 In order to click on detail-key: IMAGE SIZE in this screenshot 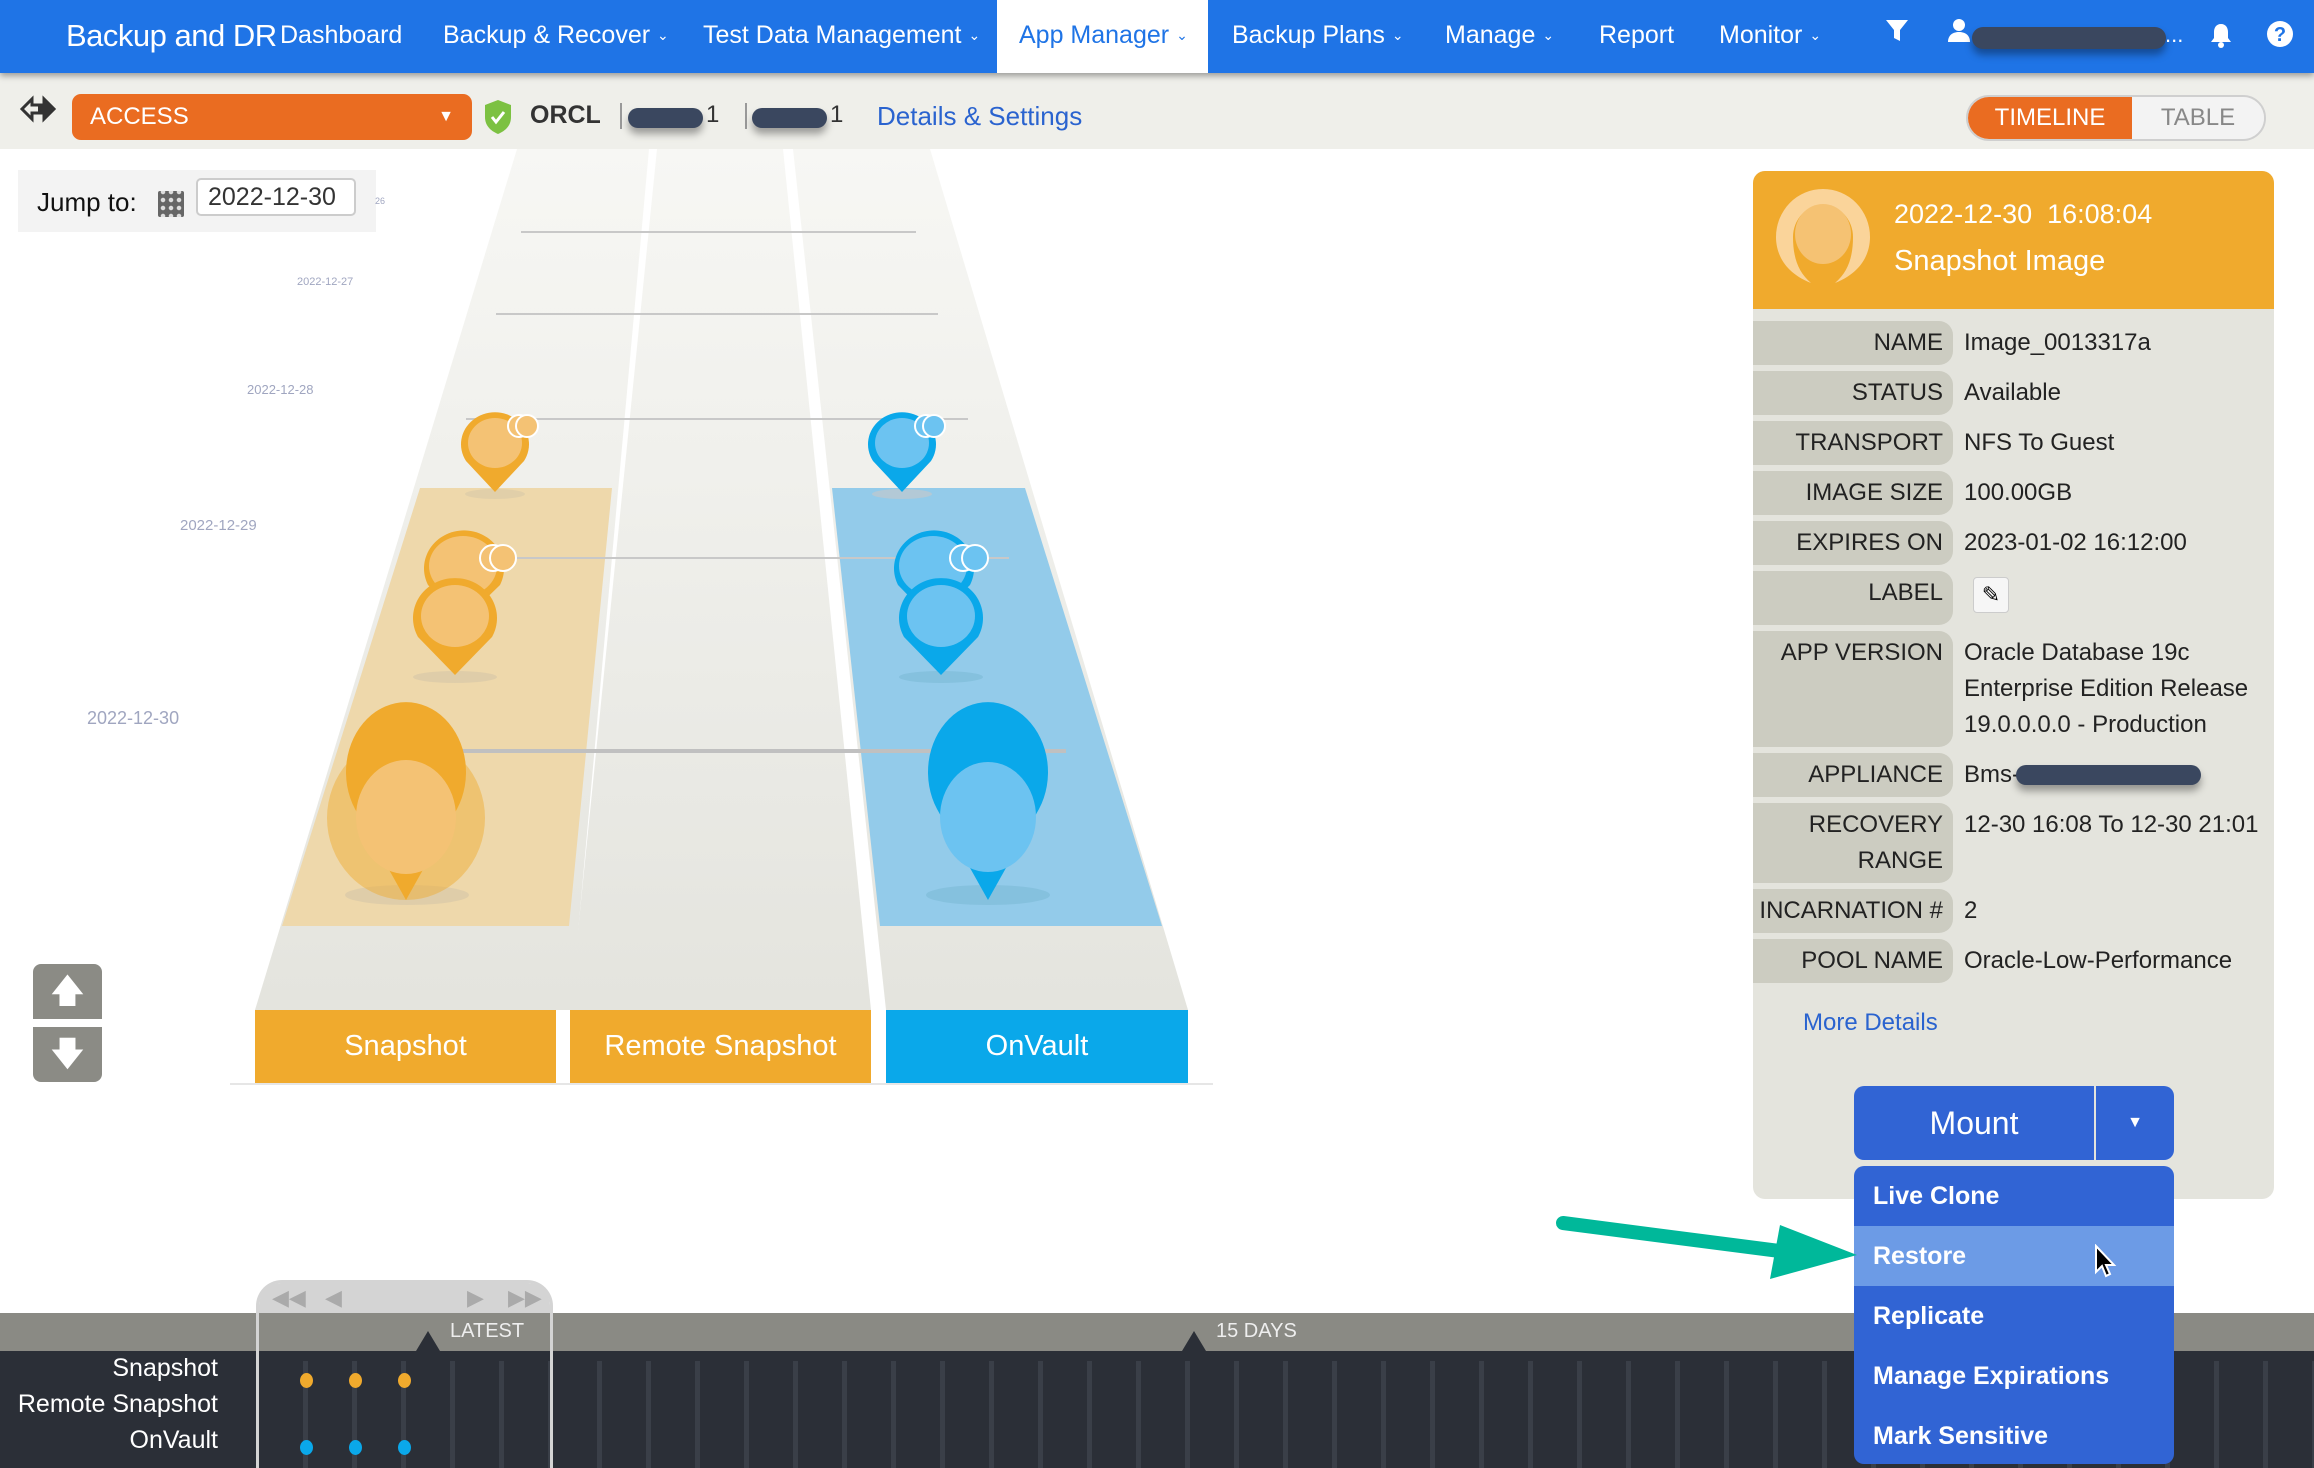, I will do `click(1853, 493)`.